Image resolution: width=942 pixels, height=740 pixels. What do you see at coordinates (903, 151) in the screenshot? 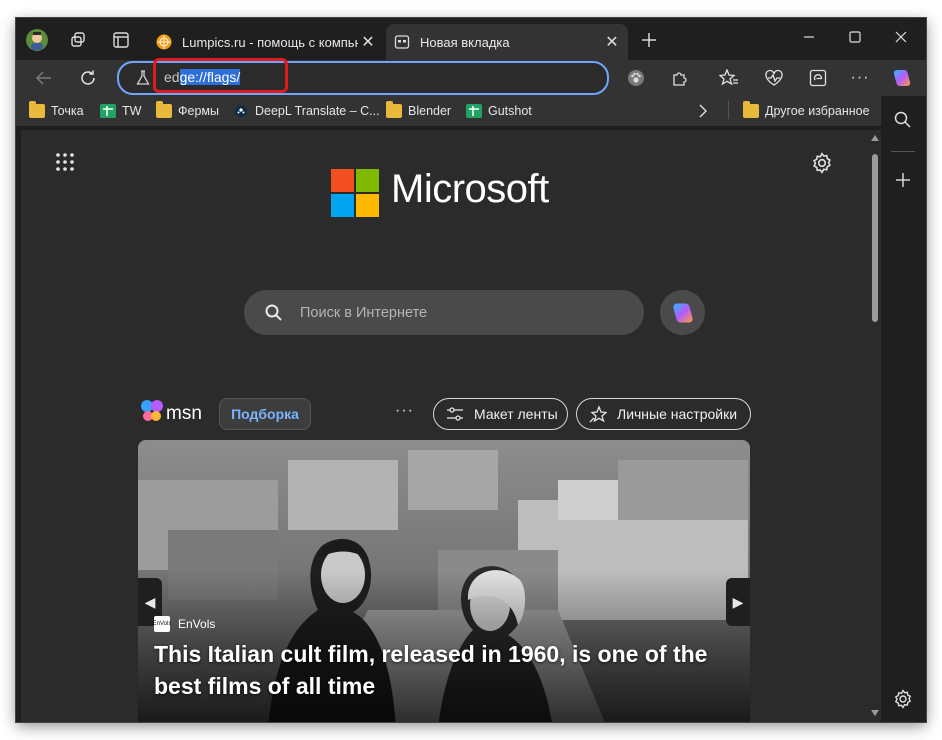
I see `sidebar-divider` at bounding box center [903, 151].